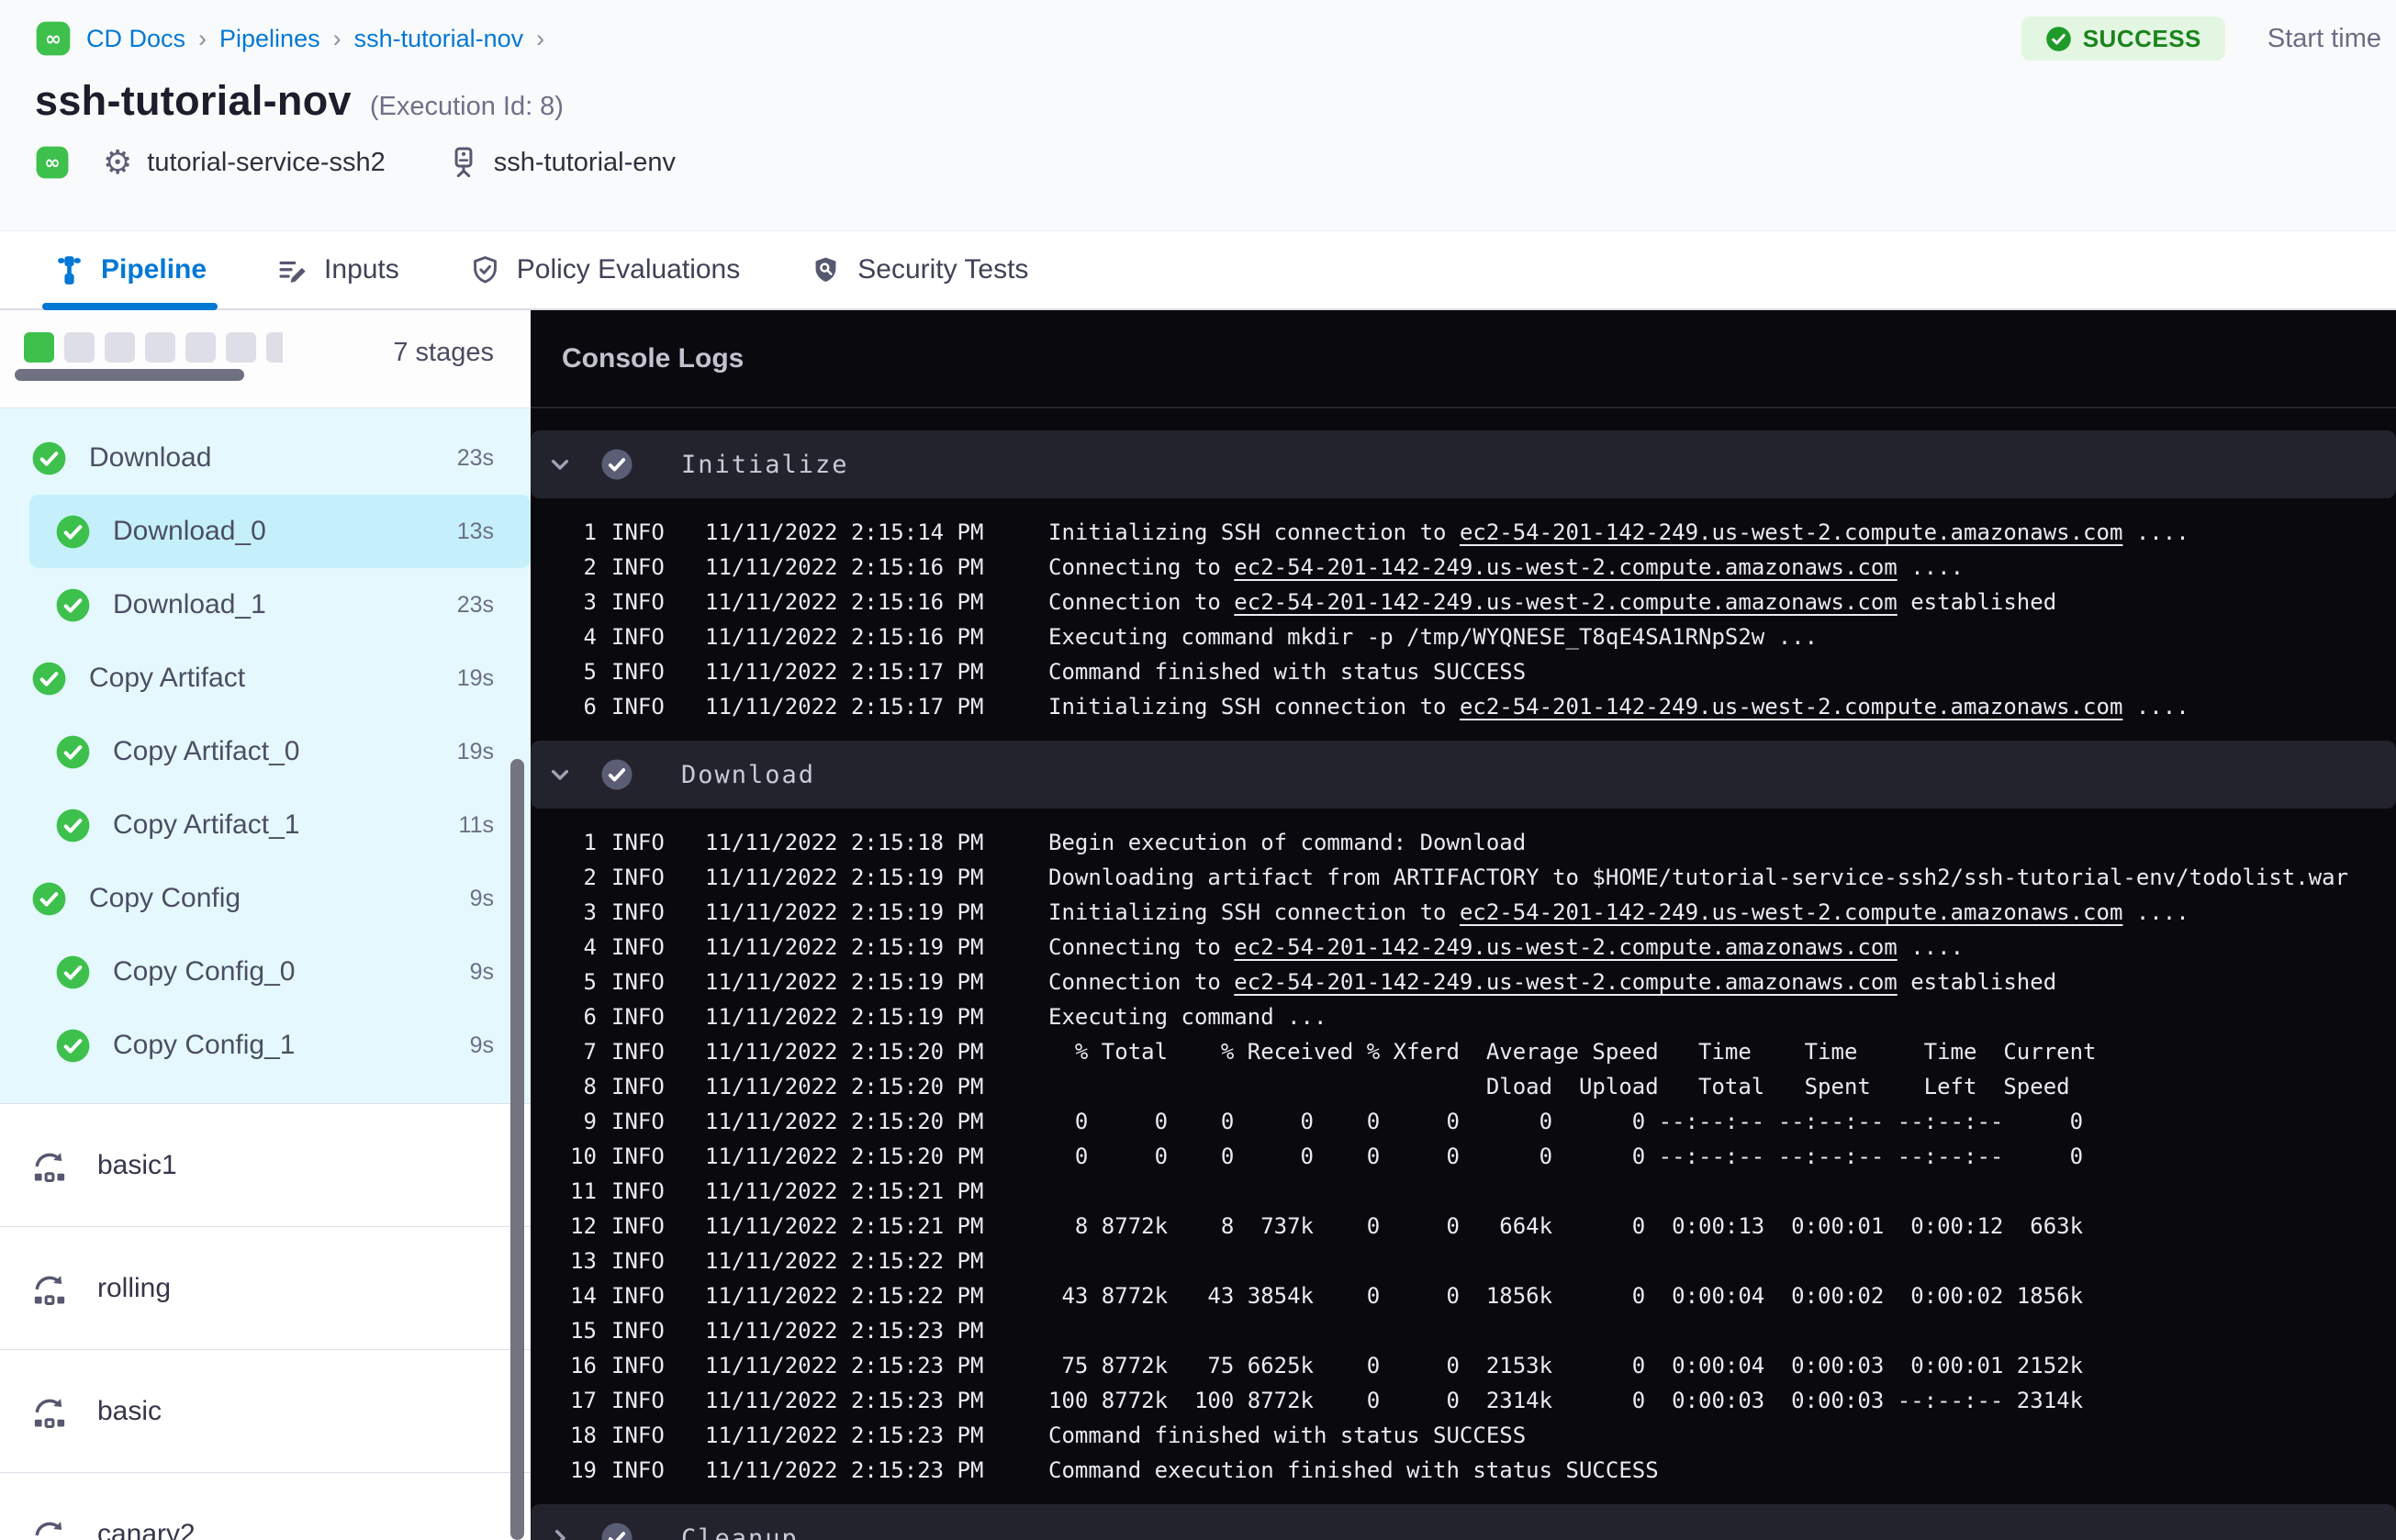  What do you see at coordinates (130, 375) in the screenshot?
I see `stages-horizontal-scrollbar` at bounding box center [130, 375].